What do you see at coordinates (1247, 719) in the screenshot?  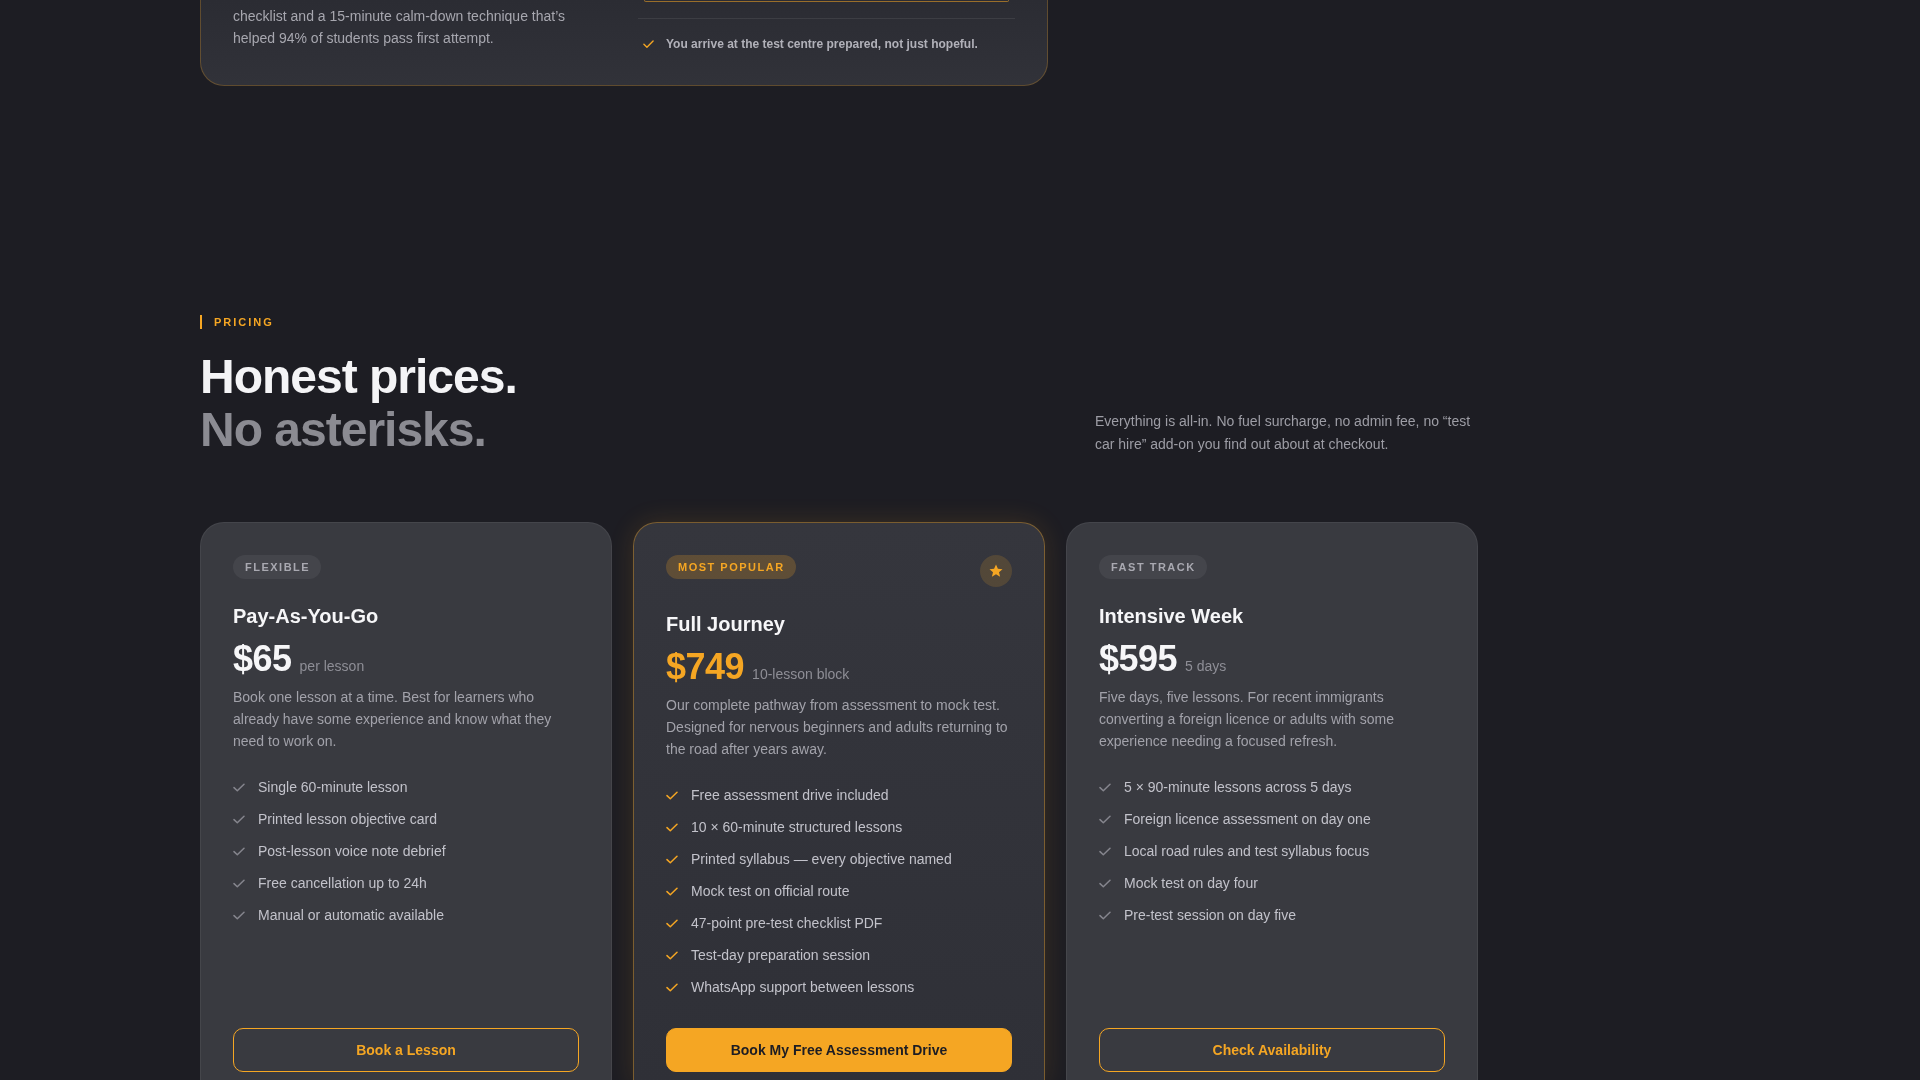 I see `plan-description: Five days, five lessons. For recent immigrants converting a foreign licence or adults with some experience needing a focused refresh.` at bounding box center [1247, 719].